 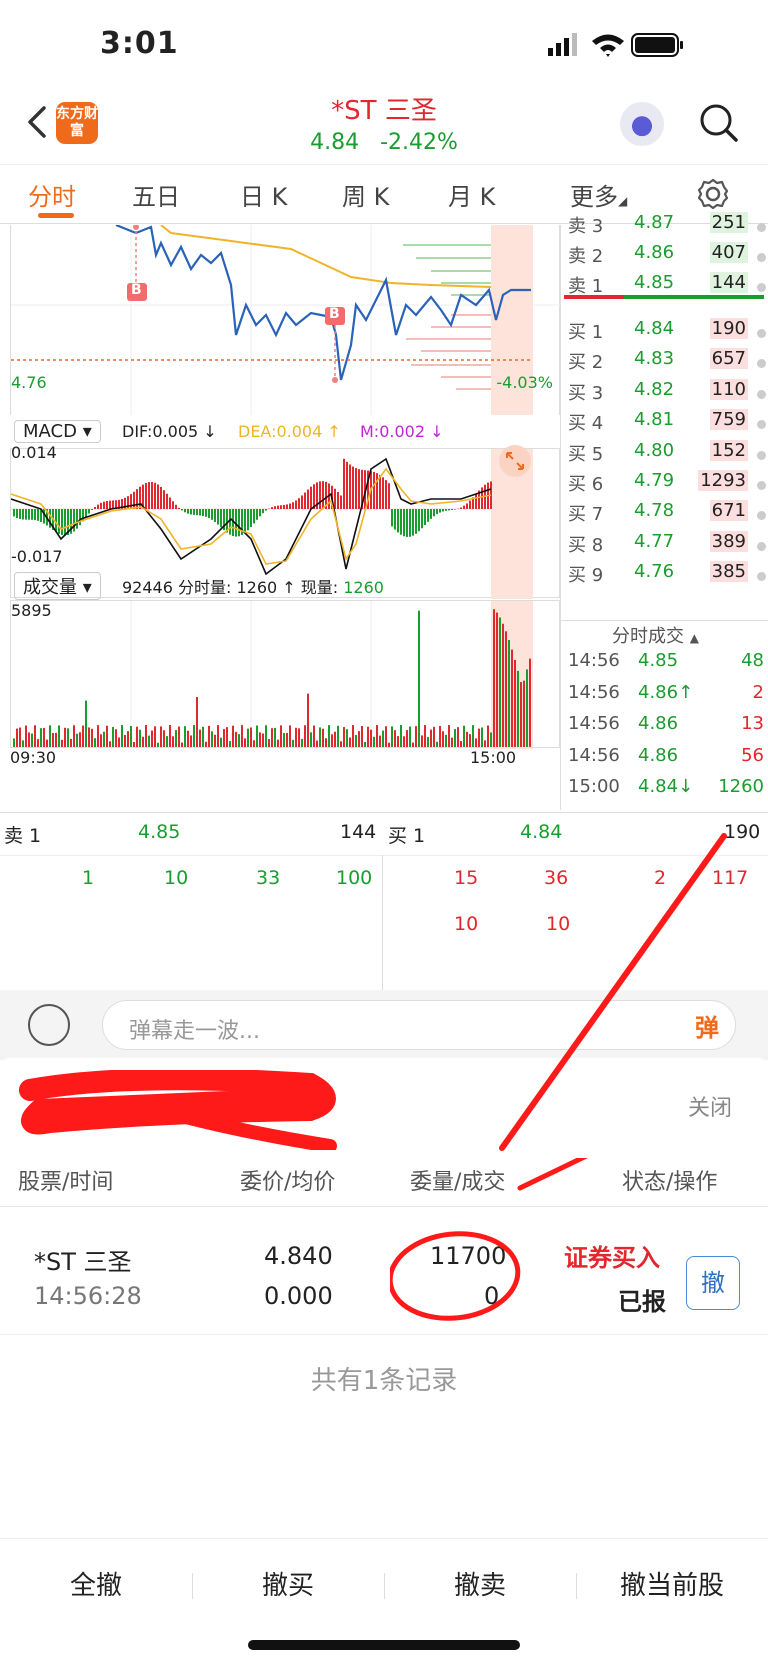 I want to click on buy-level-row: 买 4 4.81 759, so click(x=668, y=424).